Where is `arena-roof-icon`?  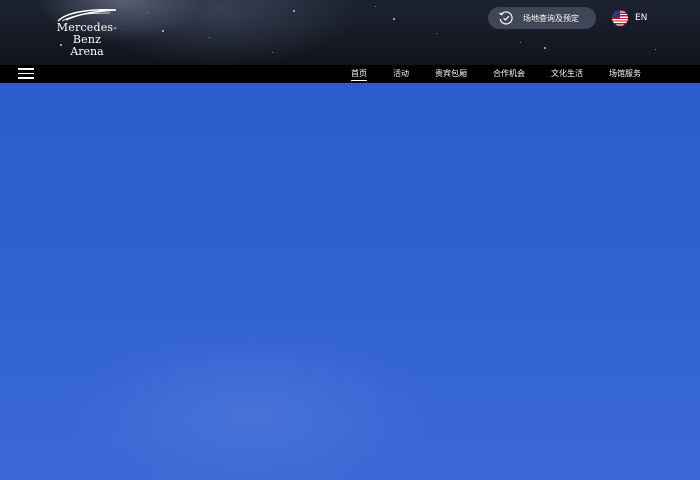
arena-roof-icon is located at coordinates (87, 15).